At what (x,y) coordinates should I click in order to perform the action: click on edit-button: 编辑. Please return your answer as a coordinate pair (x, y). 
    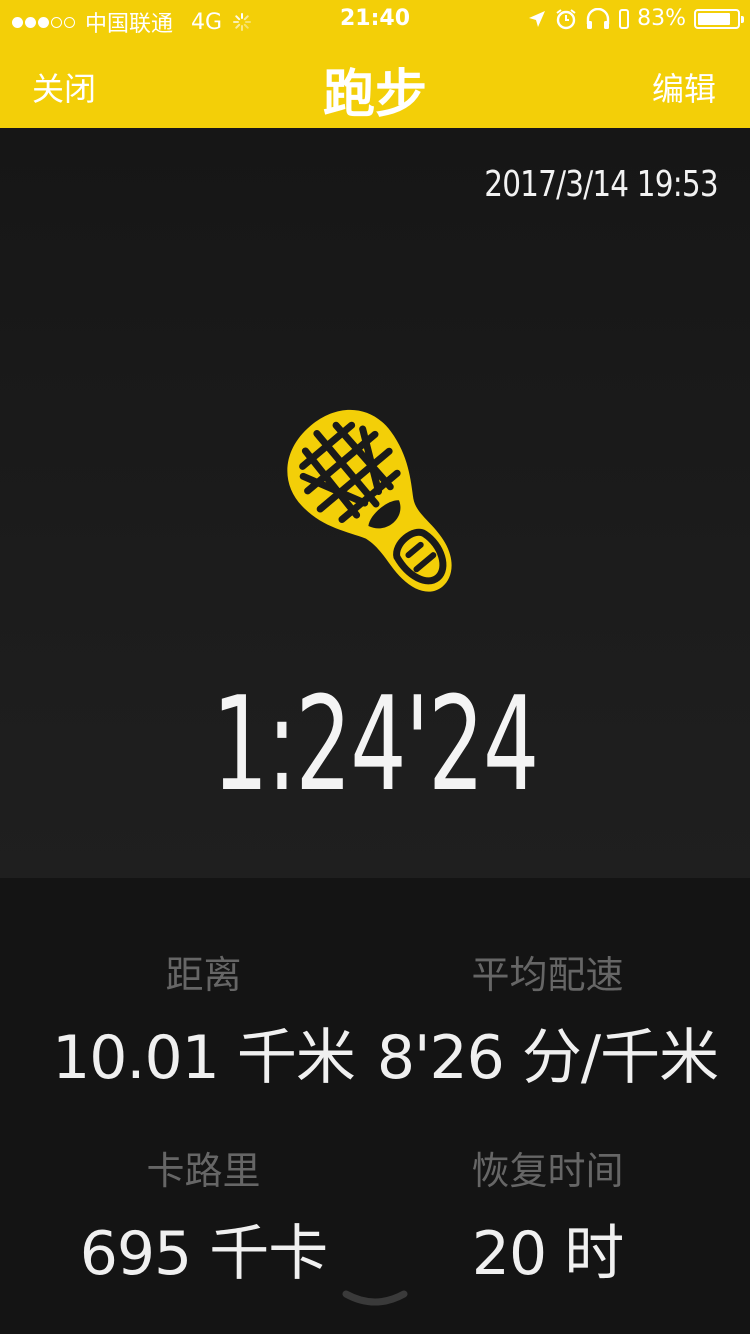
    Looking at the image, I should click on (684, 87).